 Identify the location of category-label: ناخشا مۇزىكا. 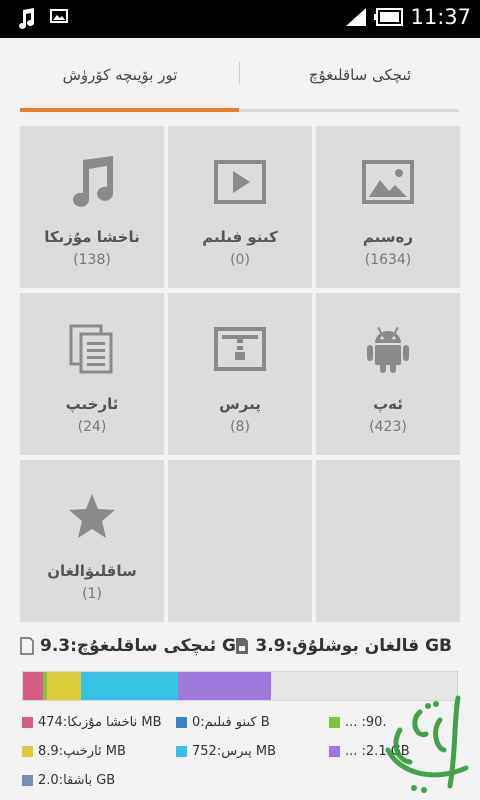
(92, 237).